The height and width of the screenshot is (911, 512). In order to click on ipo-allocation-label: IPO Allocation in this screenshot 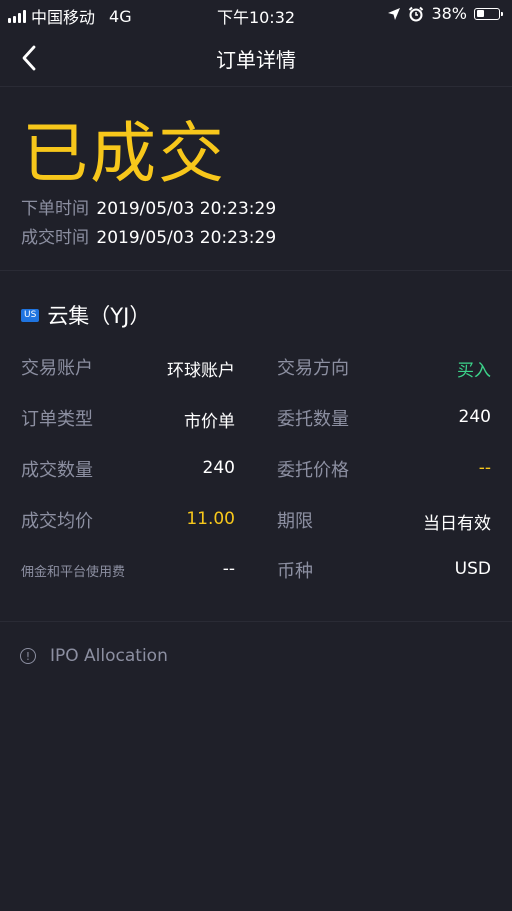, I will do `click(109, 656)`.